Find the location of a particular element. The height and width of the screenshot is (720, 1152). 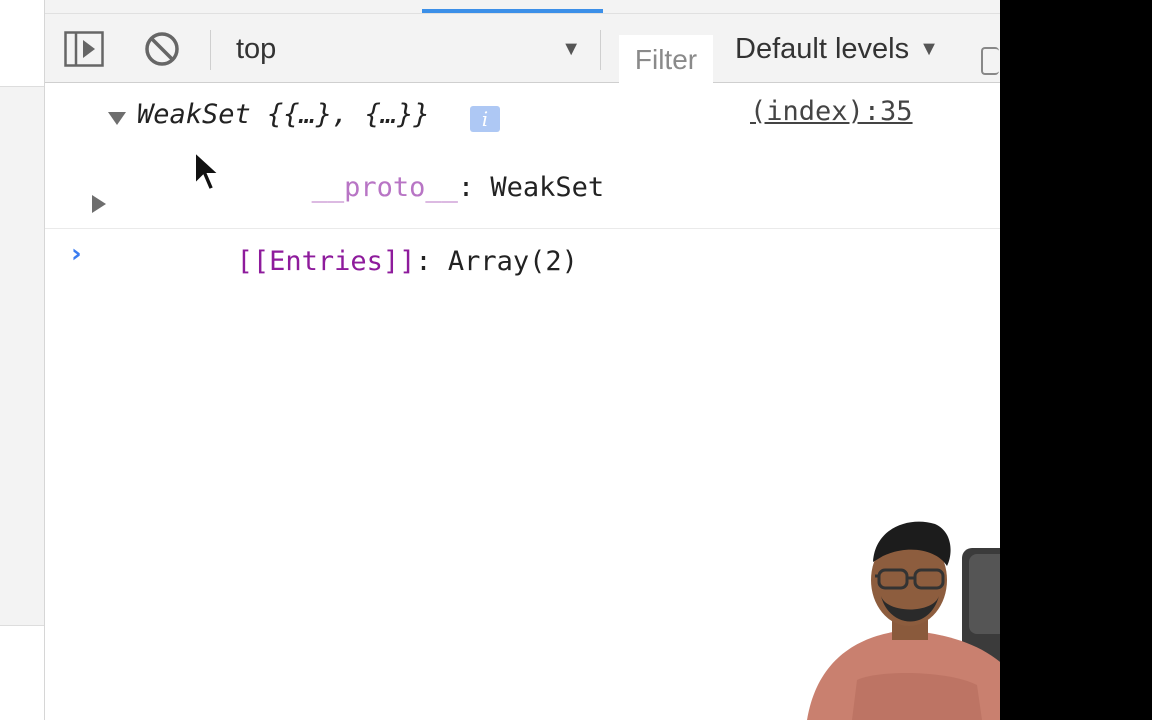

object-summary: WeakSet {{…}, {…}} is located at coordinates (283, 114).